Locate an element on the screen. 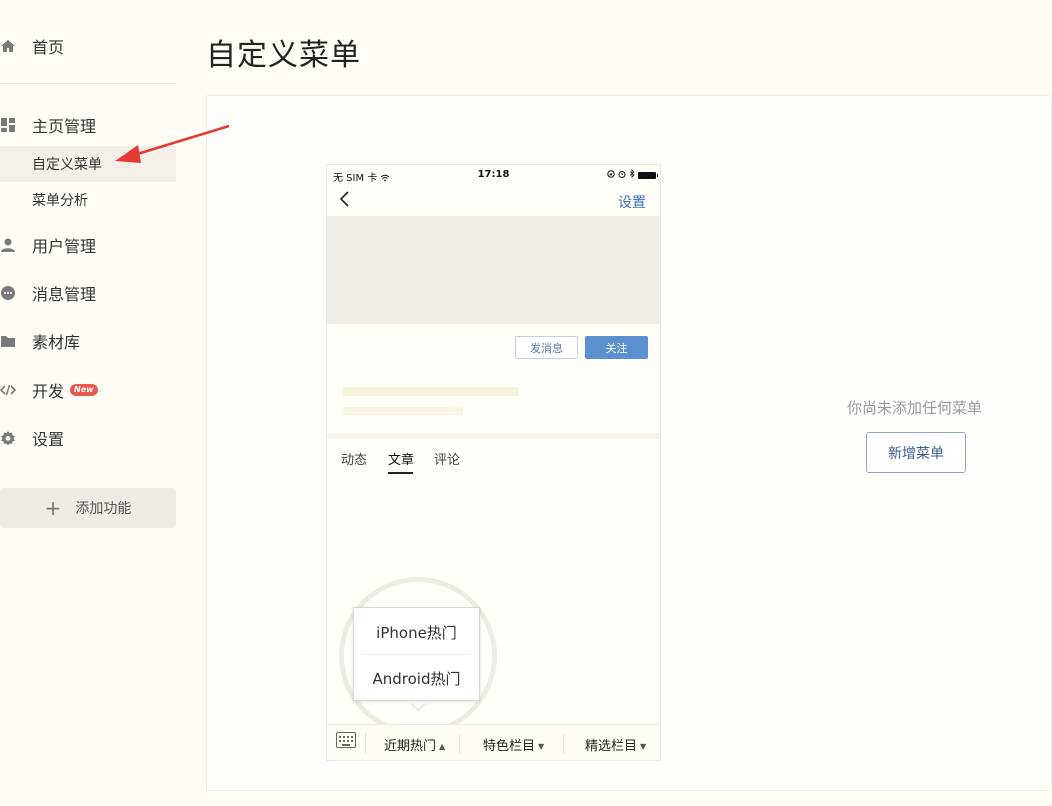  bluetooth-icon is located at coordinates (632, 175).